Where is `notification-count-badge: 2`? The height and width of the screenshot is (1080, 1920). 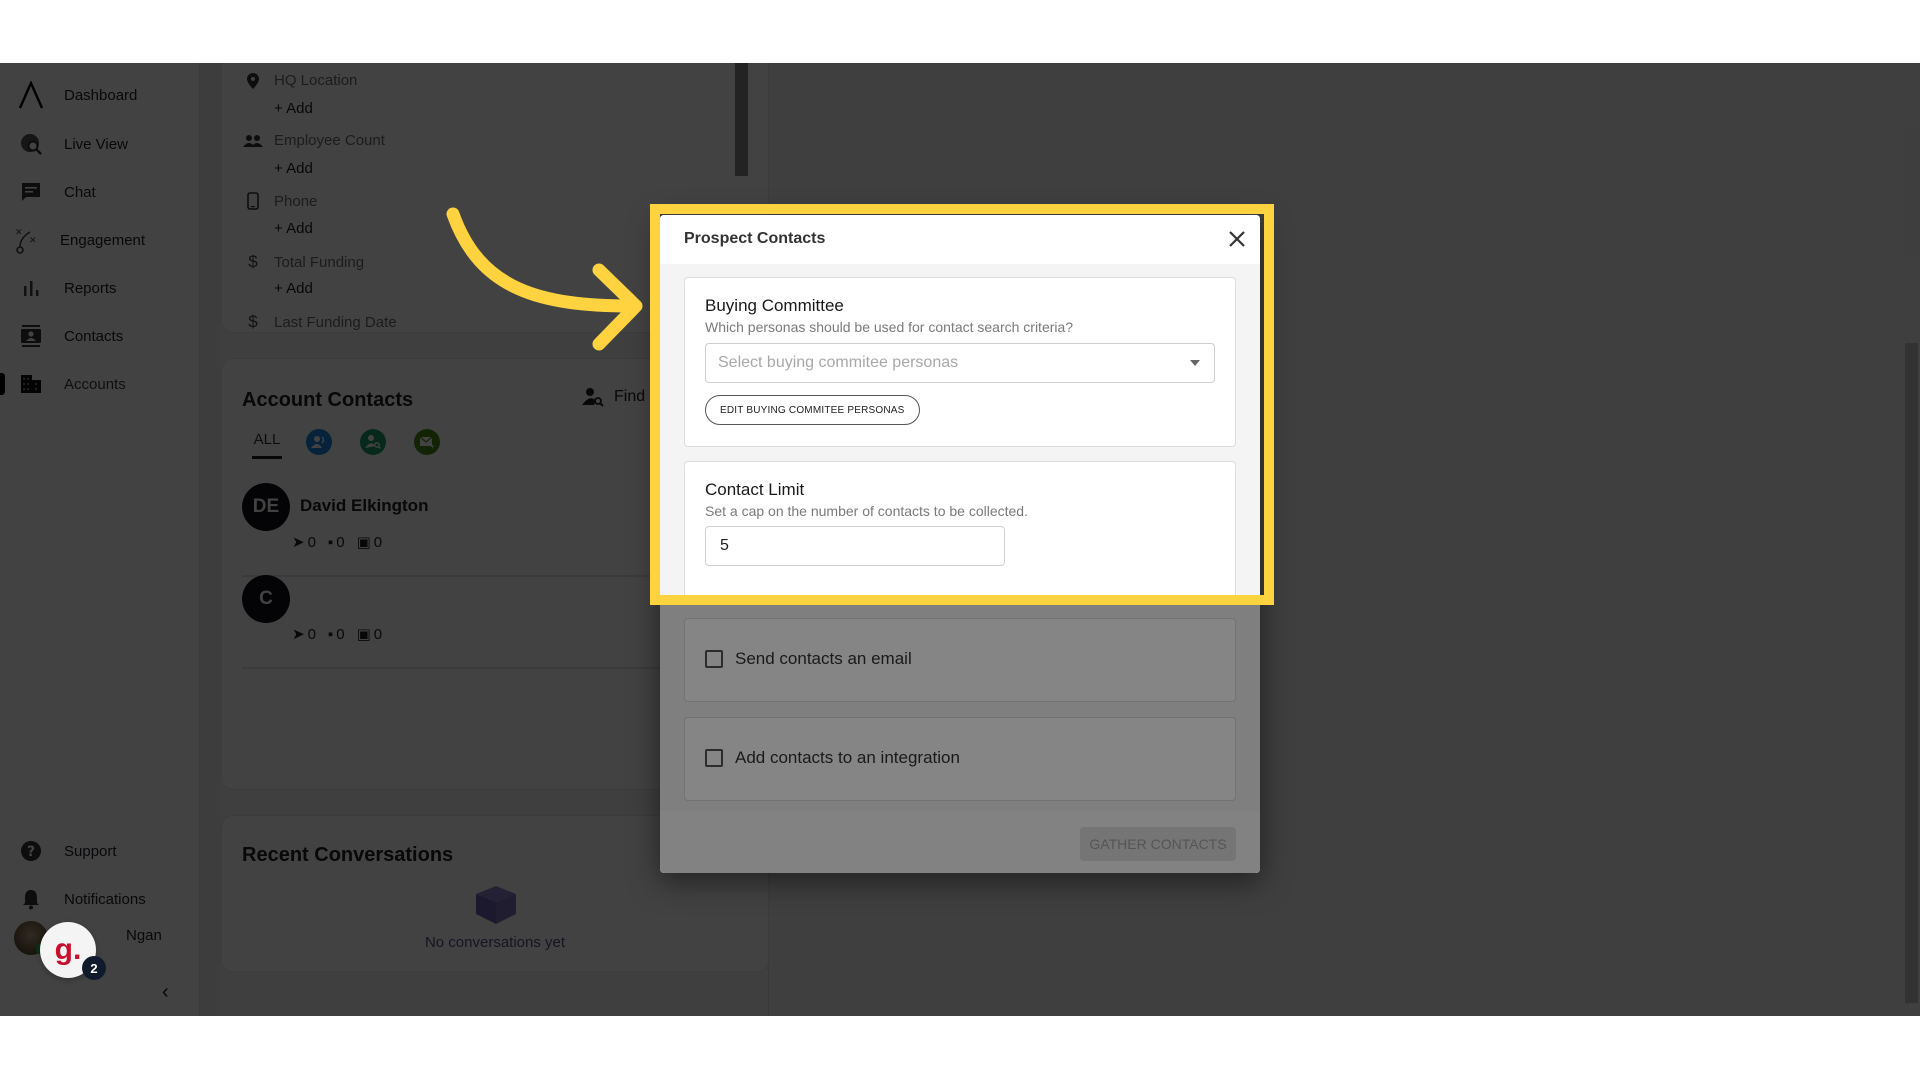 notification-count-badge: 2 is located at coordinates (94, 968).